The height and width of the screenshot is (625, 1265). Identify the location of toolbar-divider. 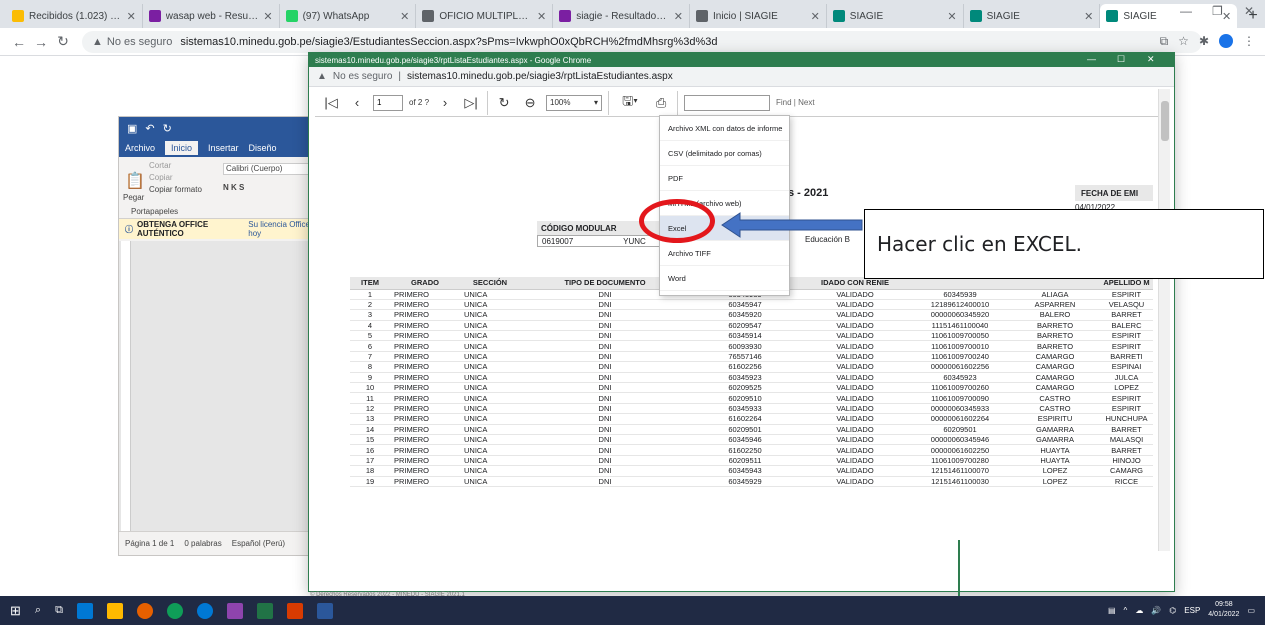
(488, 102).